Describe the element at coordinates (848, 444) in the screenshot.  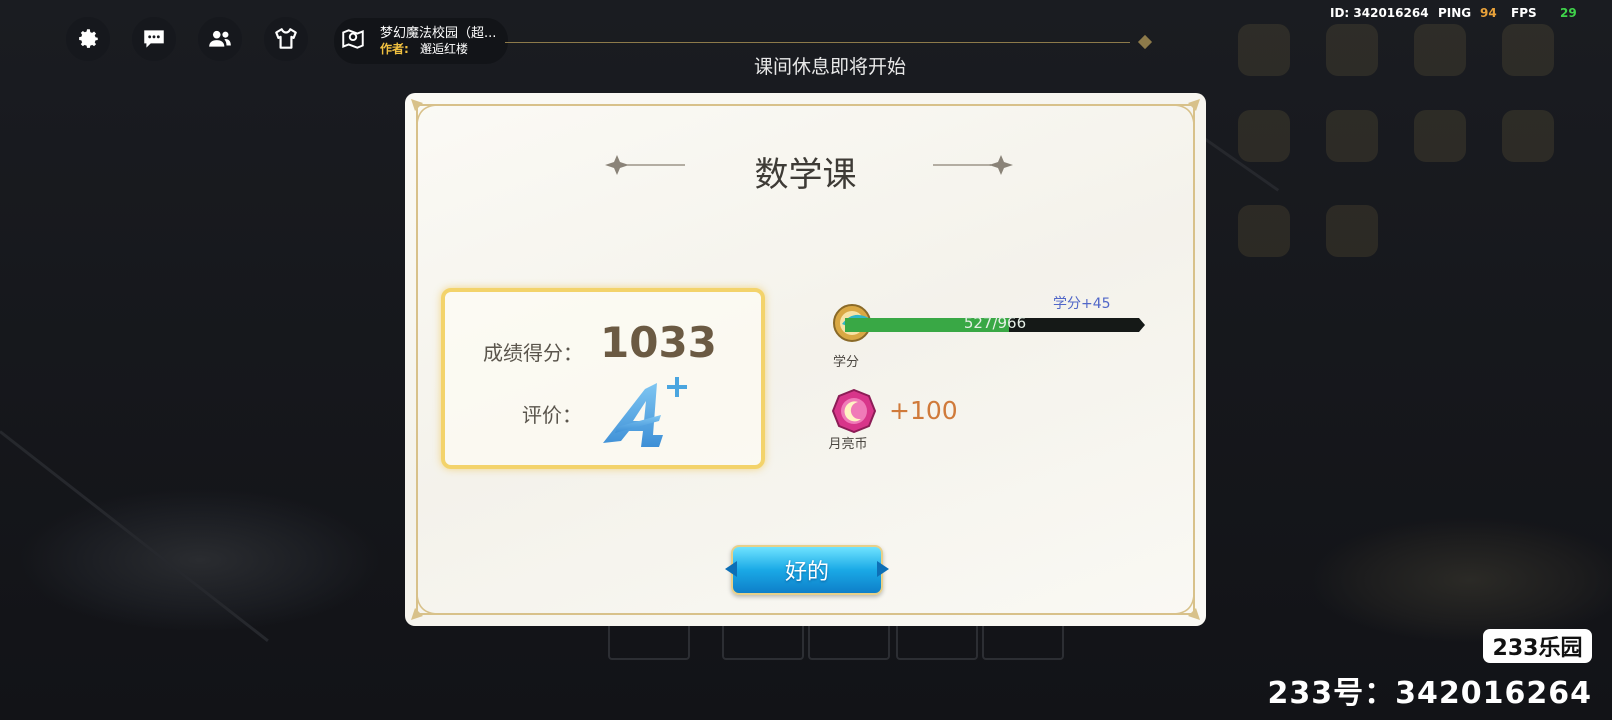
I see `moon-coin-label: 月亮币` at that location.